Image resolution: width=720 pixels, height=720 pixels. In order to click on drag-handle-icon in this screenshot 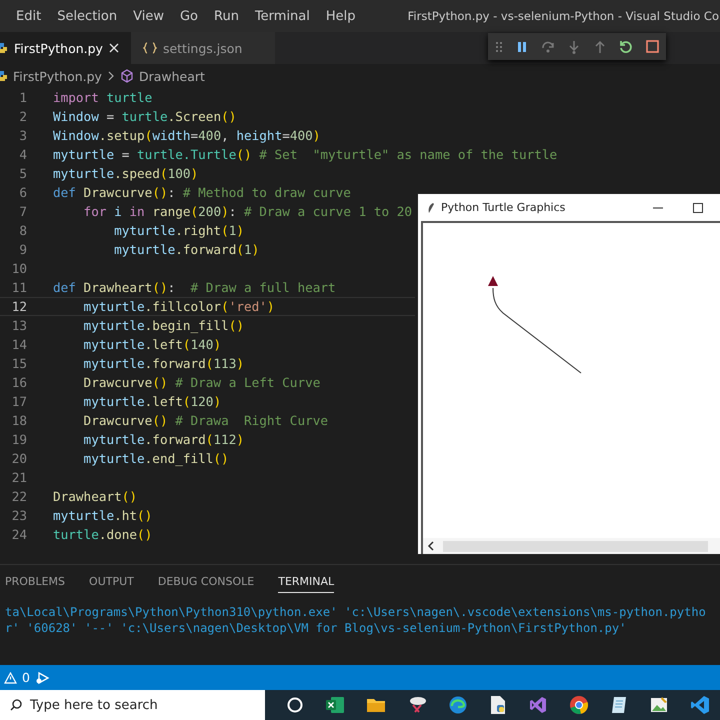, I will do `click(498, 46)`.